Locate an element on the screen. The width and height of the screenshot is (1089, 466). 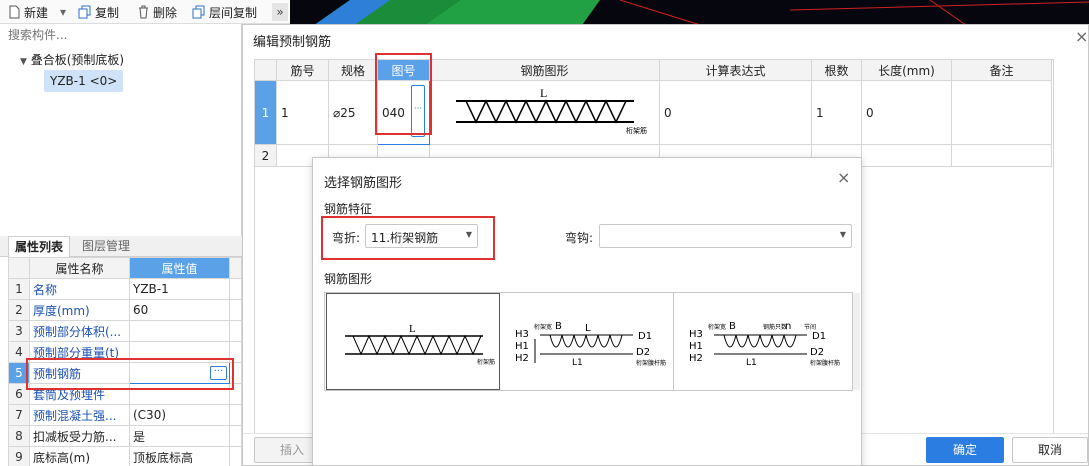
new-button: 新建 is located at coordinates (28, 12).